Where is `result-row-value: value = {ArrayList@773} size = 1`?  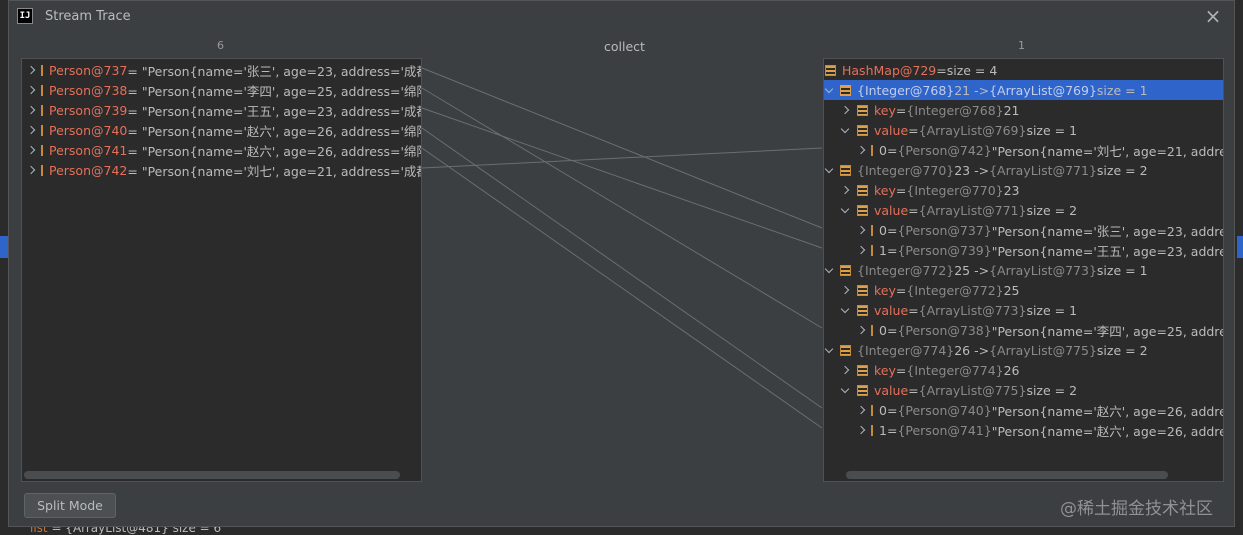 result-row-value: value = {ArrayList@773} size = 1 is located at coordinates (1023, 310).